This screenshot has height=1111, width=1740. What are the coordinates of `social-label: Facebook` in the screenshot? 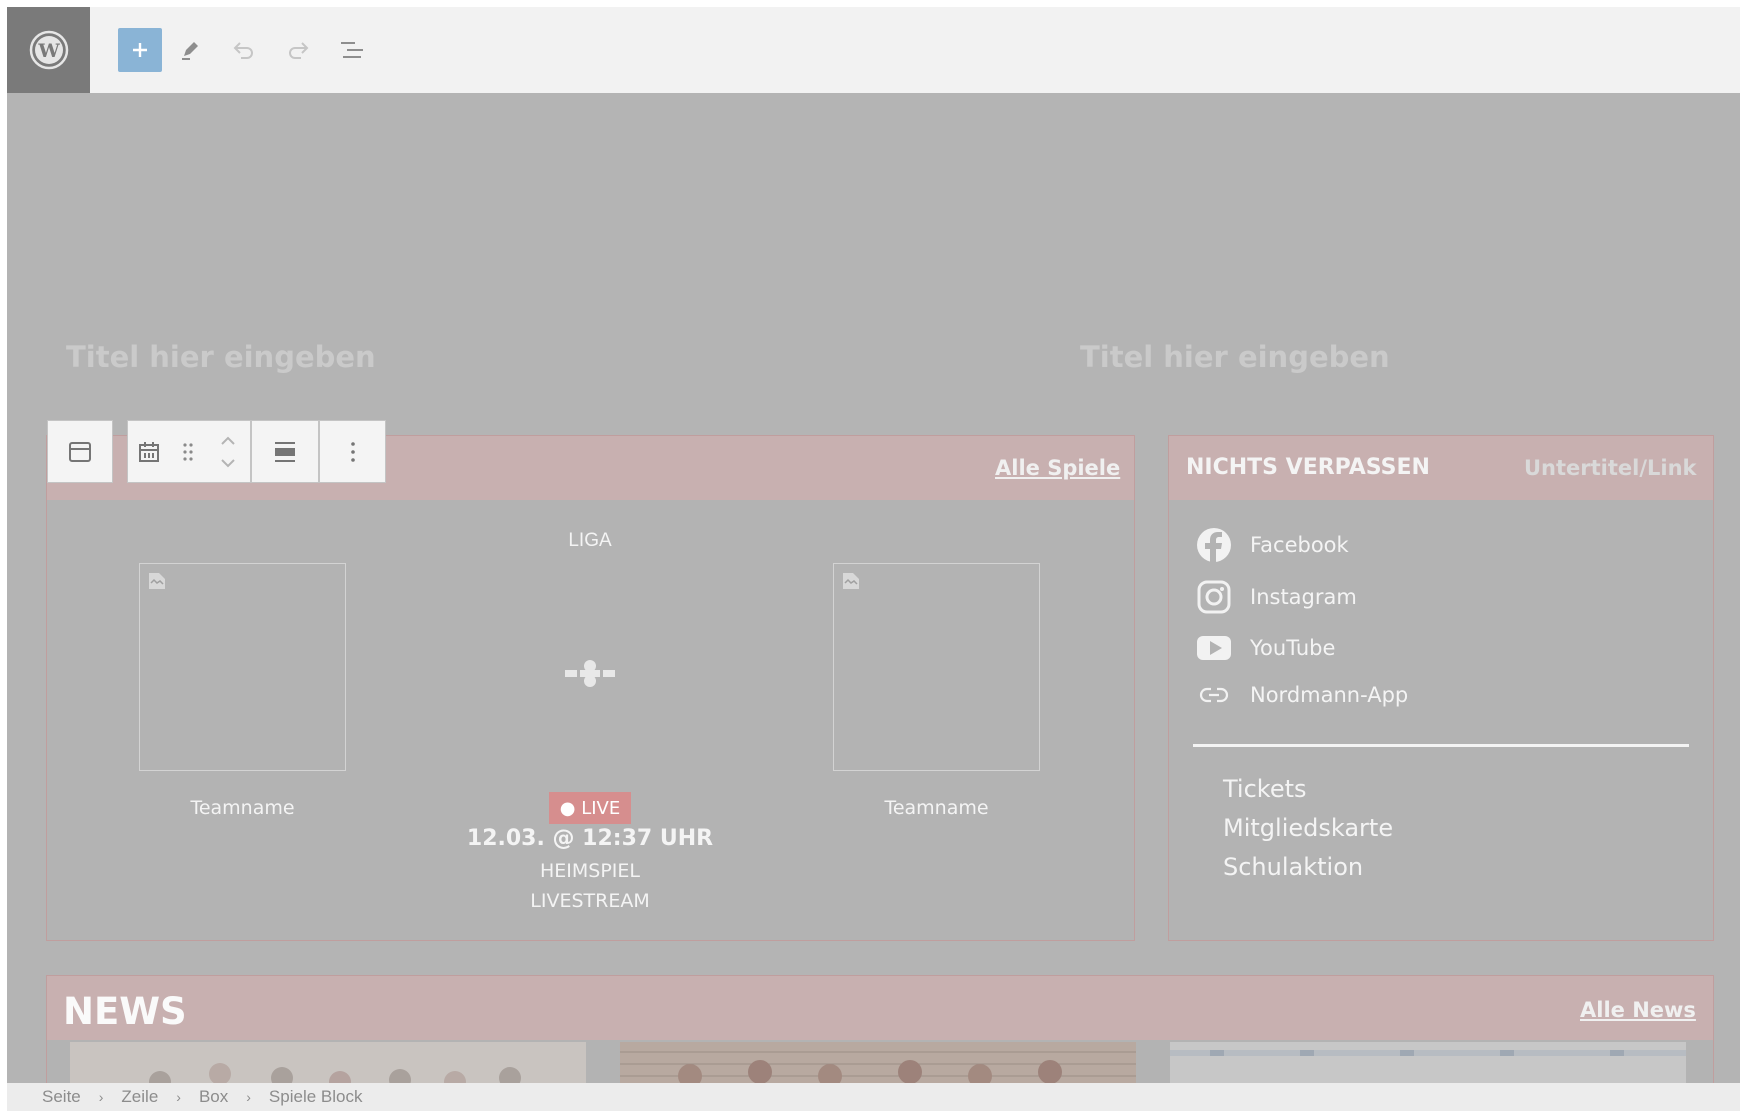 It's located at (1299, 545).